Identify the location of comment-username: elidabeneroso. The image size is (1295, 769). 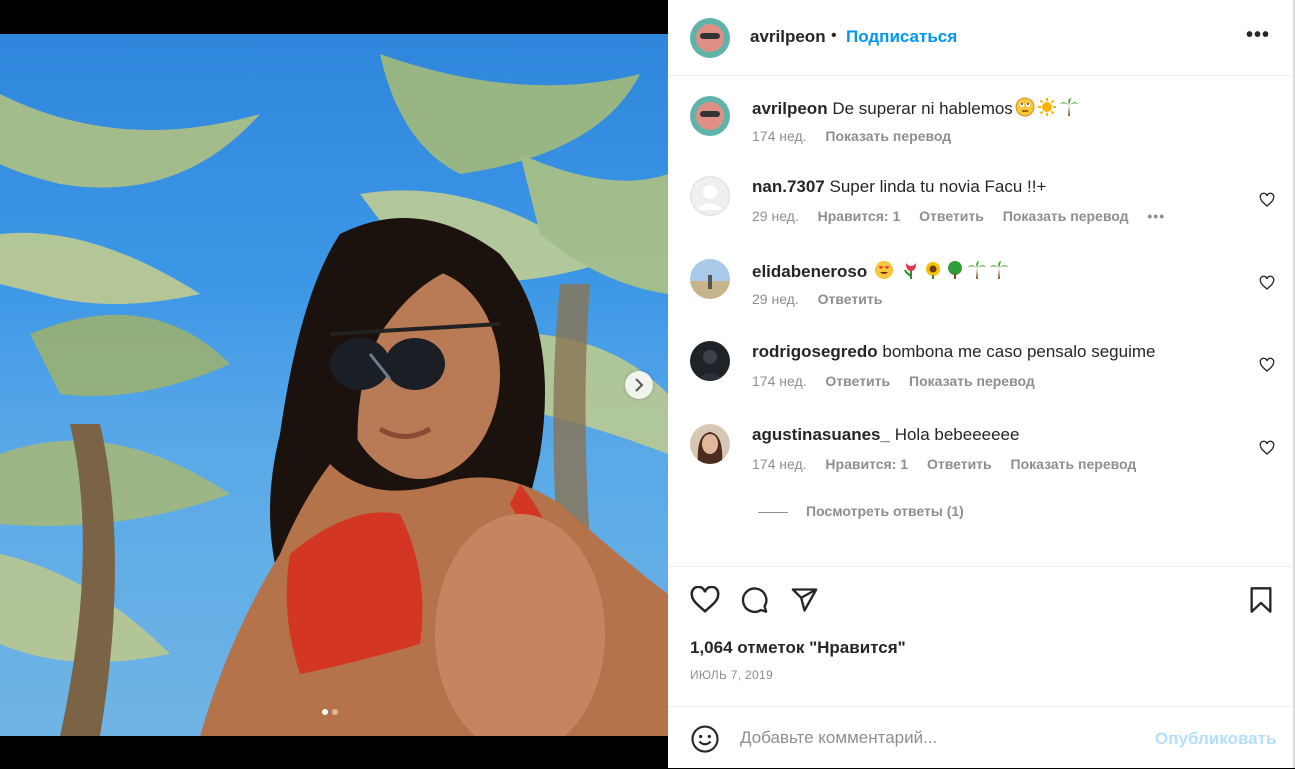
(809, 271).